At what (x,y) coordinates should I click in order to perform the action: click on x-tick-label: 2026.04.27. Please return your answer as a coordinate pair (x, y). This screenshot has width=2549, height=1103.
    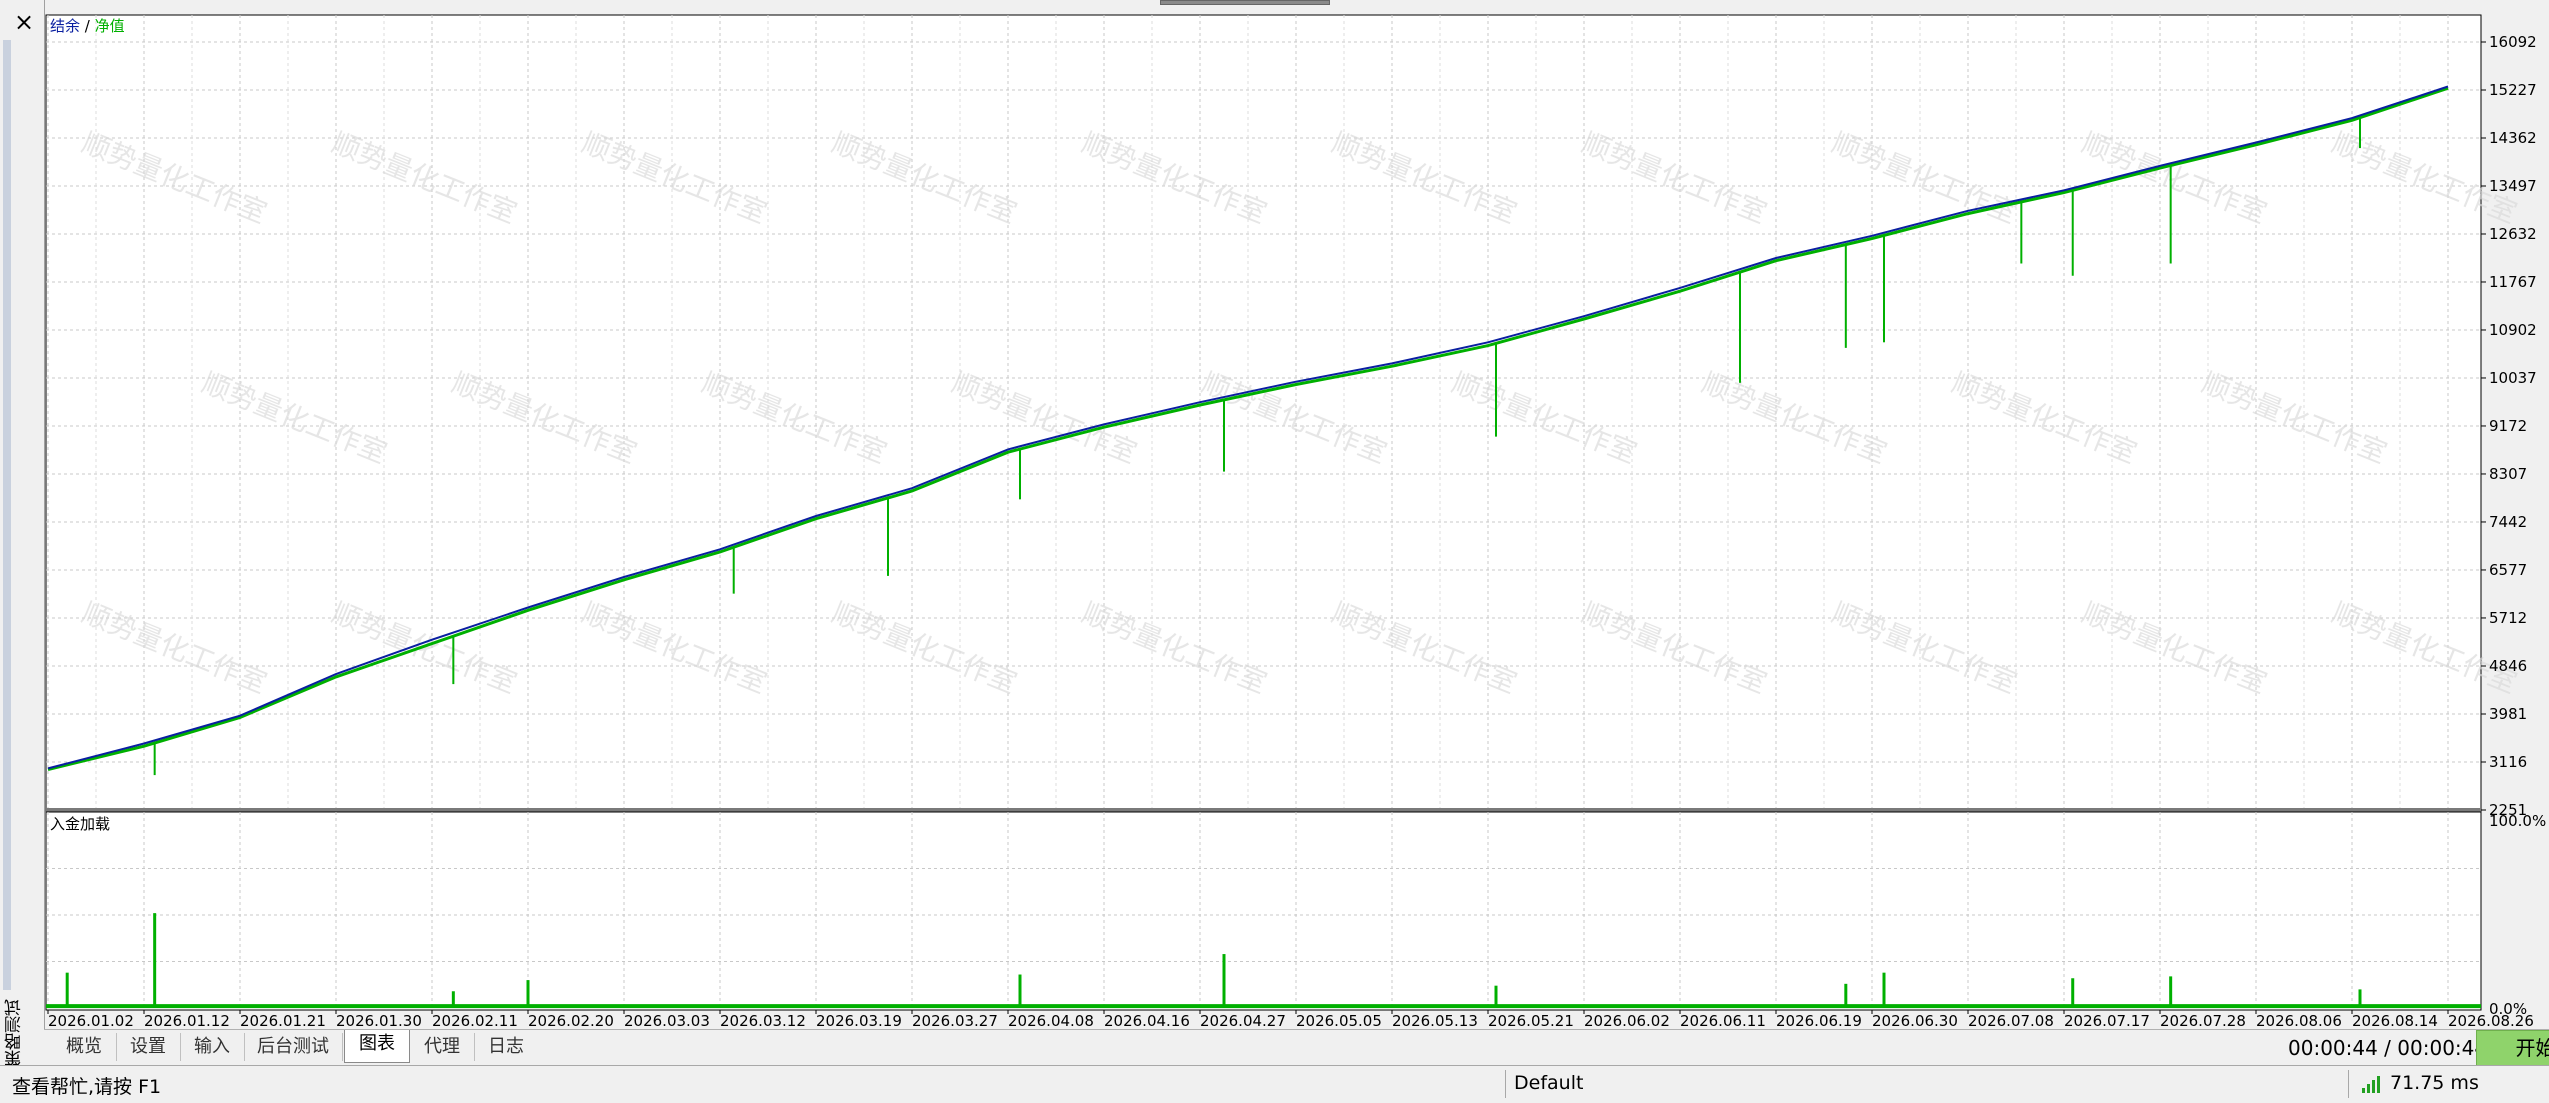
    Looking at the image, I should click on (1243, 1021).